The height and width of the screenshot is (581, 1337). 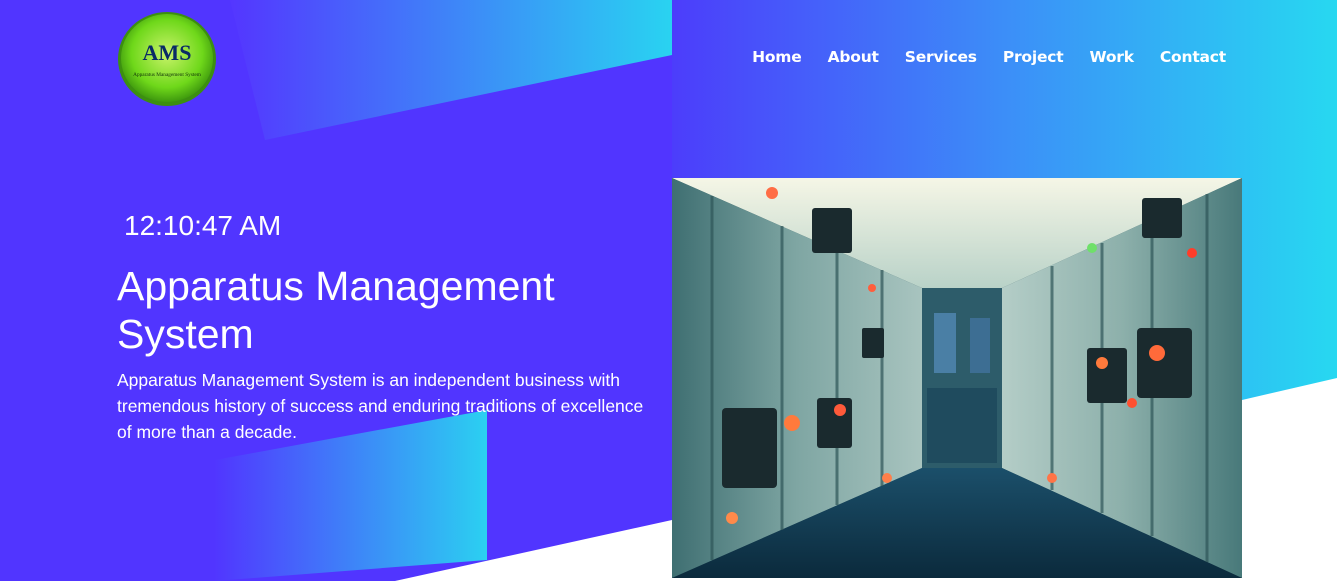 What do you see at coordinates (1112, 57) in the screenshot?
I see `nav-work: Work` at bounding box center [1112, 57].